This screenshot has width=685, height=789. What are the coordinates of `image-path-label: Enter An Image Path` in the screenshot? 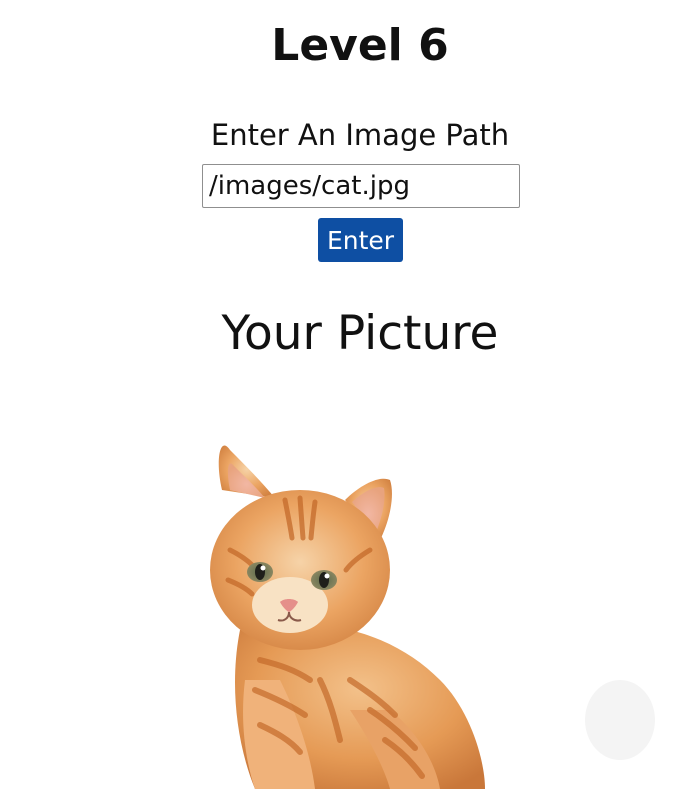 It's located at (360, 135).